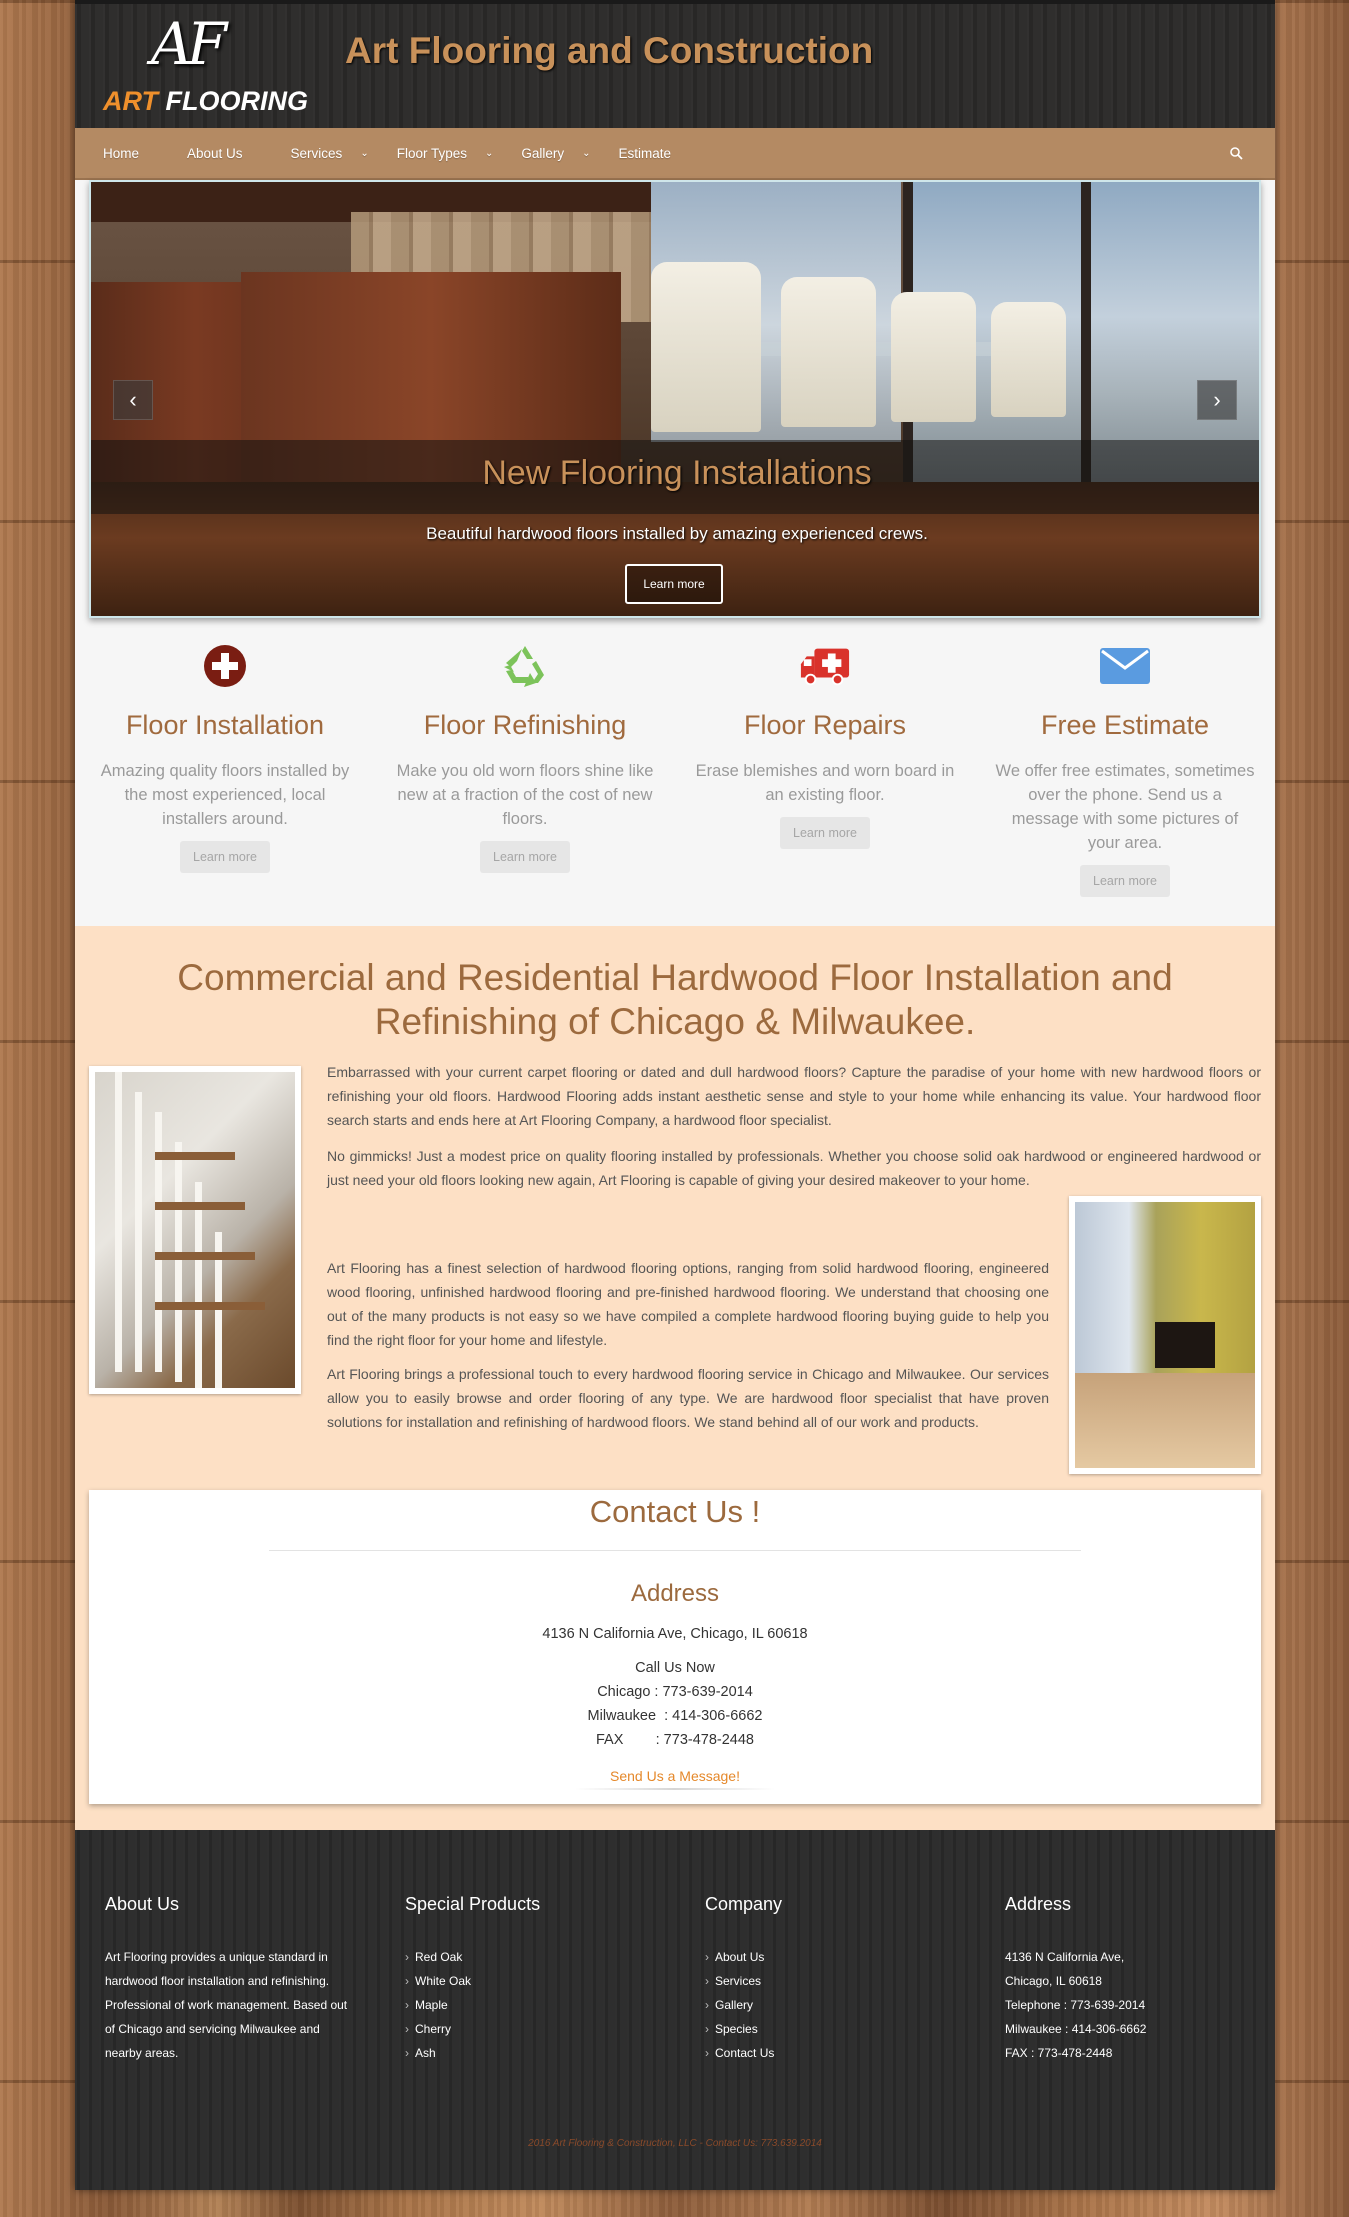 This screenshot has width=1349, height=2217. What do you see at coordinates (835, 2029) in the screenshot?
I see `footer-link: › Species` at bounding box center [835, 2029].